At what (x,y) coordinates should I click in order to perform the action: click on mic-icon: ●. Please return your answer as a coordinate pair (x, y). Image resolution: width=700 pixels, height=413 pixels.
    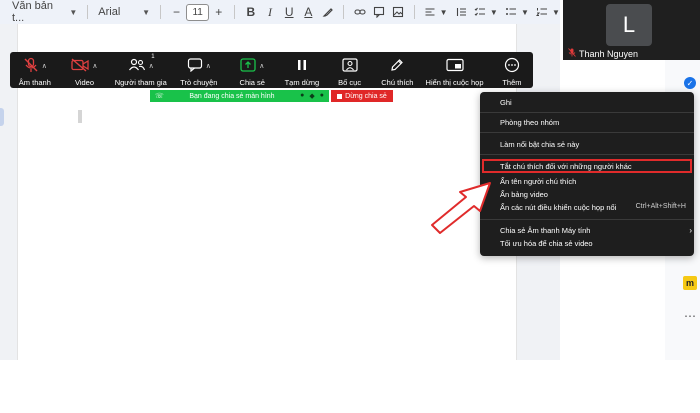
    Looking at the image, I should click on (302, 96).